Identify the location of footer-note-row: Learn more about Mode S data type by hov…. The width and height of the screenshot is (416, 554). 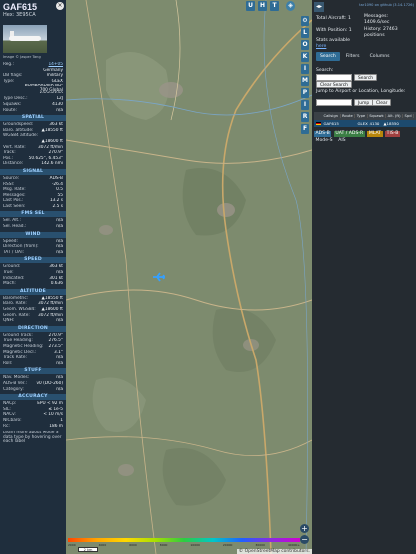
(33, 437).